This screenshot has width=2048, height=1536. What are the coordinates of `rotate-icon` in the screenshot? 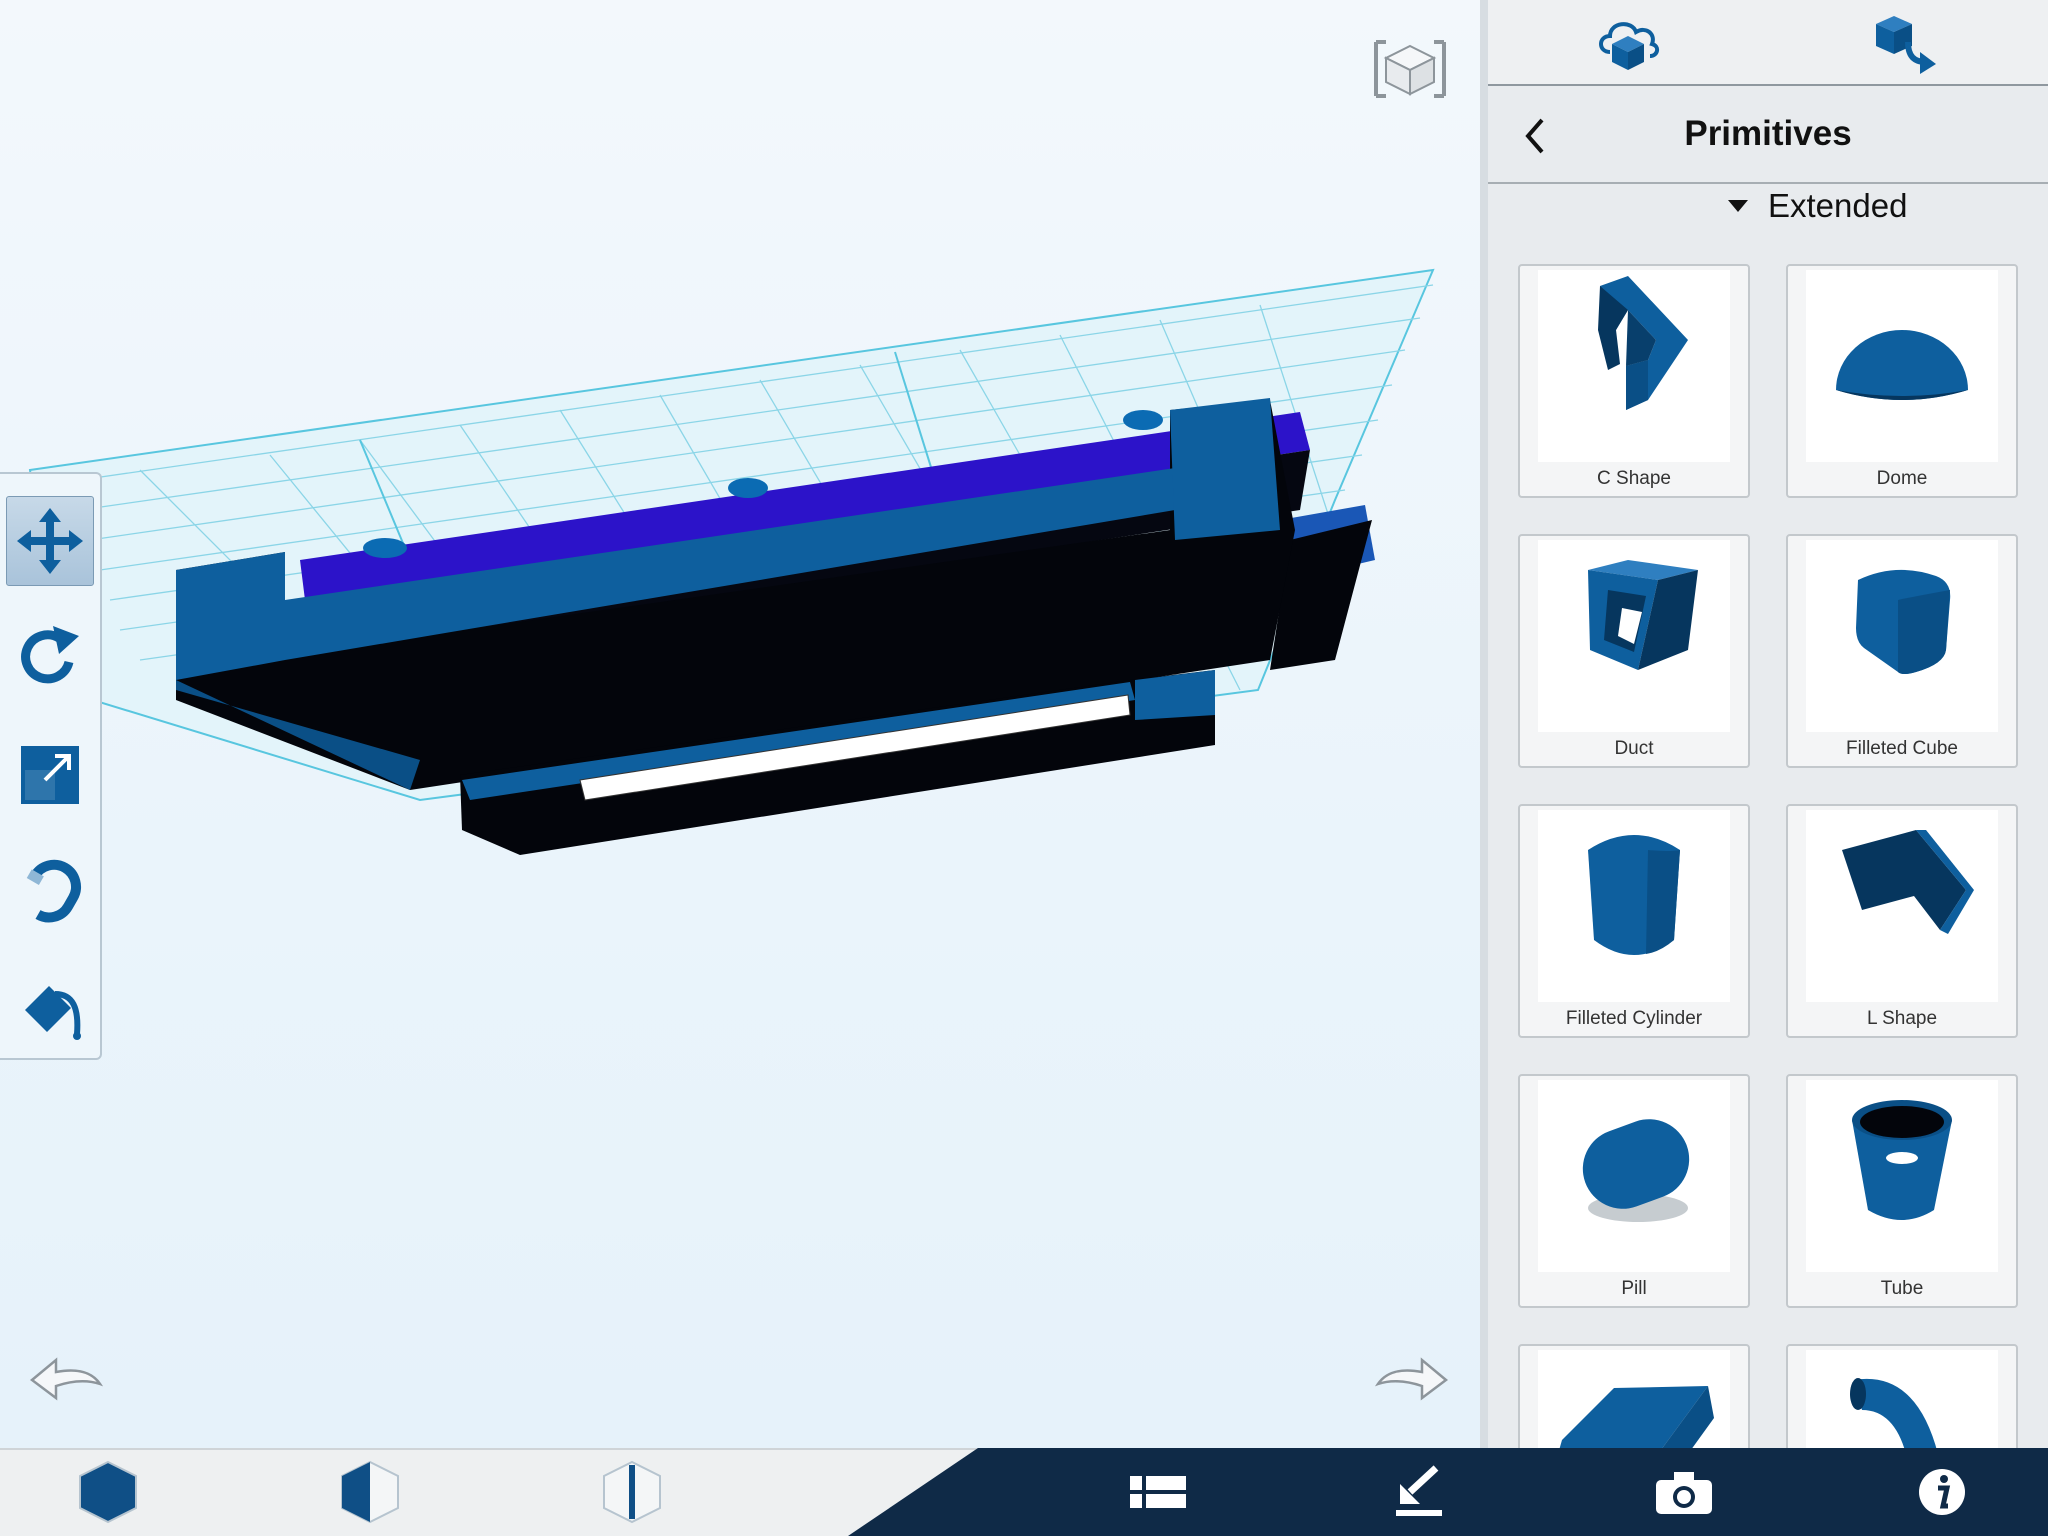 It's located at (50, 655).